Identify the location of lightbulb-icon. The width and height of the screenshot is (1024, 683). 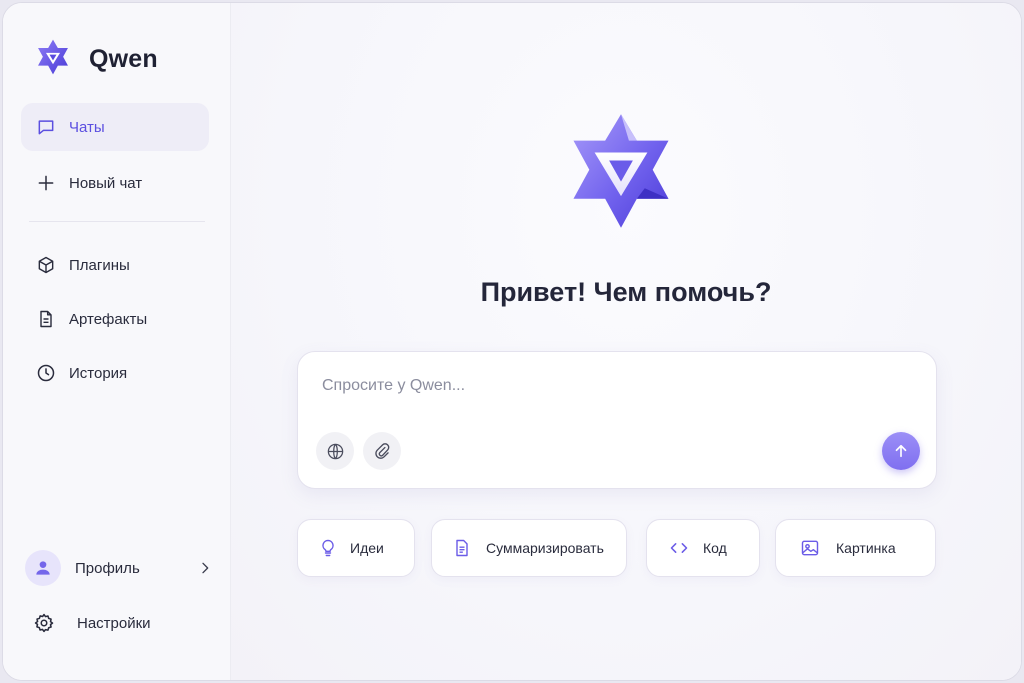
(328, 548).